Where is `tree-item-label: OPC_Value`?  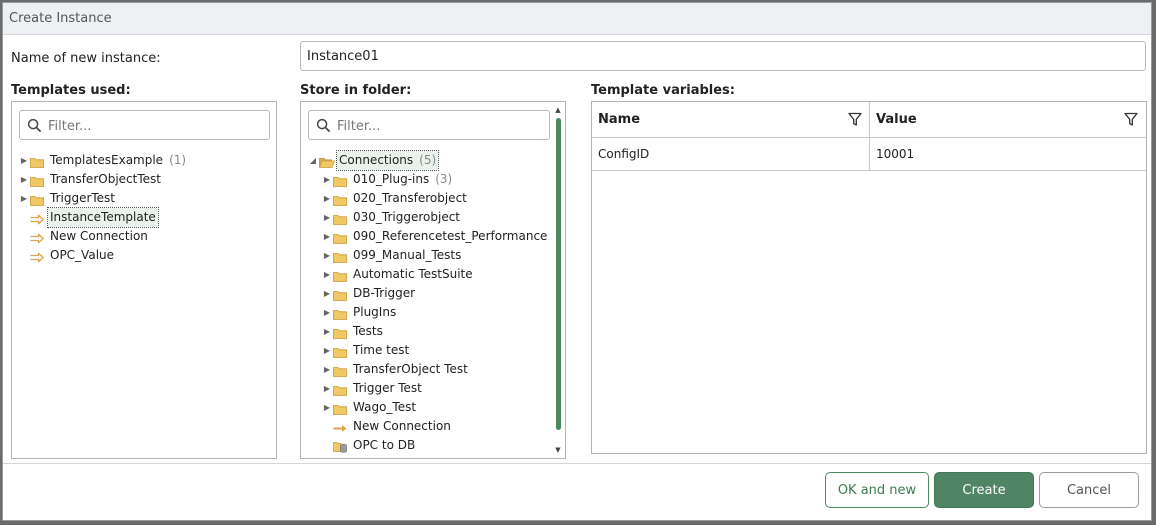
tree-item-label: OPC_Value is located at coordinates (82, 255).